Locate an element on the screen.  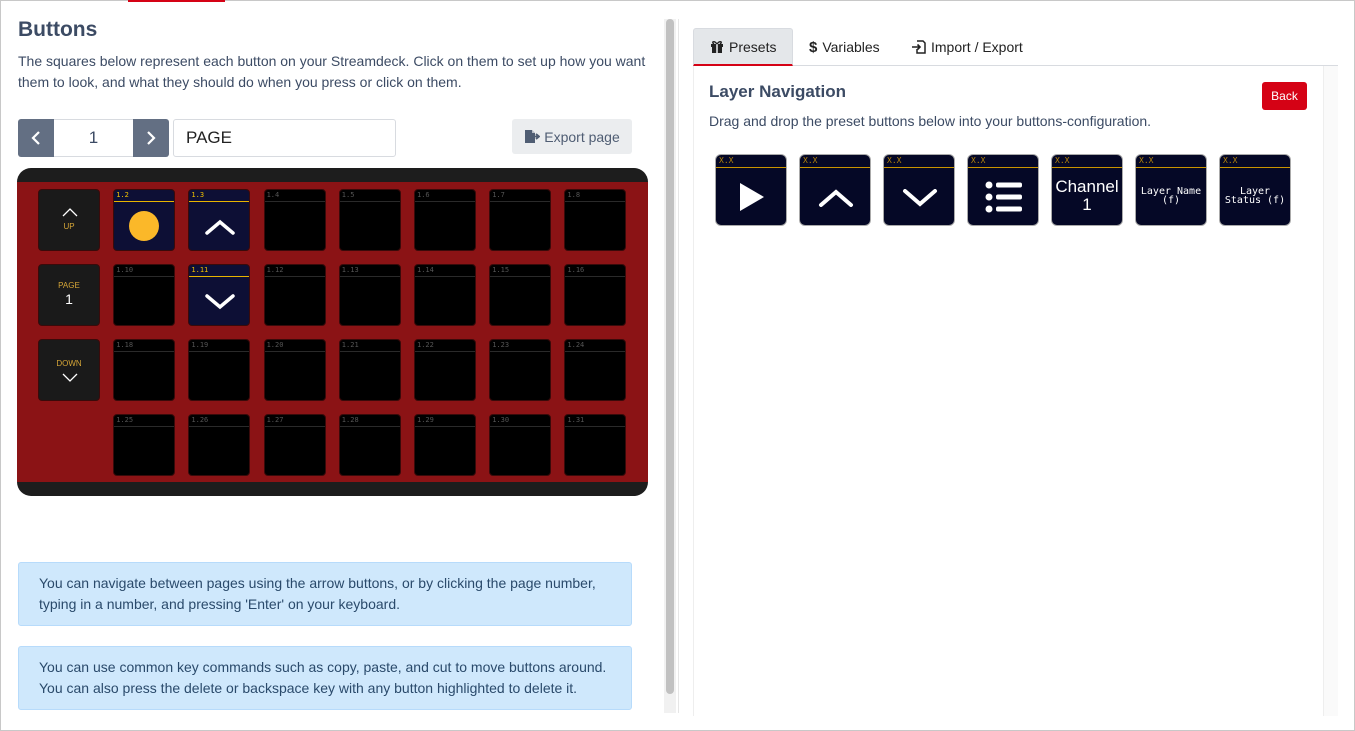
deck-key: 1.27 is located at coordinates (294, 445).